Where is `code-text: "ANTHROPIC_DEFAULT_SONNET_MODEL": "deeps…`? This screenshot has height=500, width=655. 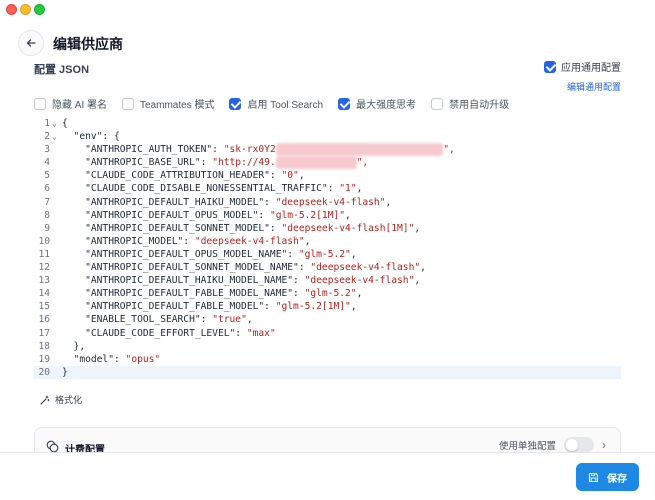
code-text: "ANTHROPIC_DEFAULT_SONNET_MODEL": "deeps… is located at coordinates (241, 228).